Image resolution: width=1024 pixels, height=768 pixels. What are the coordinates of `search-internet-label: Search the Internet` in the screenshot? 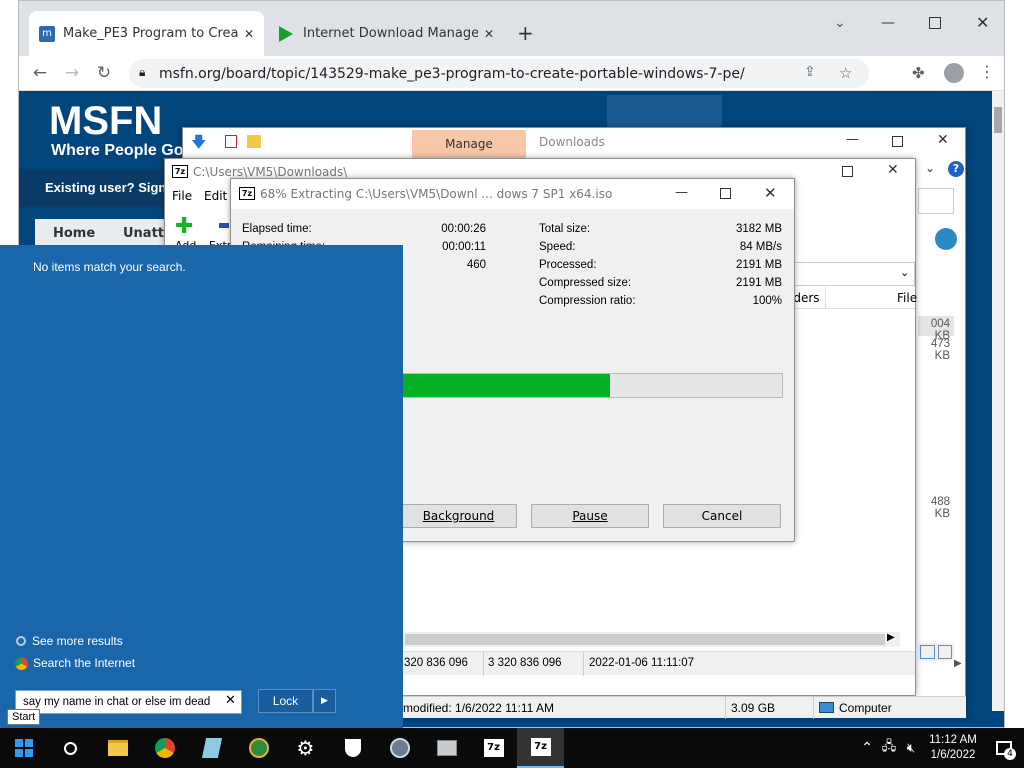 It's located at (84, 663).